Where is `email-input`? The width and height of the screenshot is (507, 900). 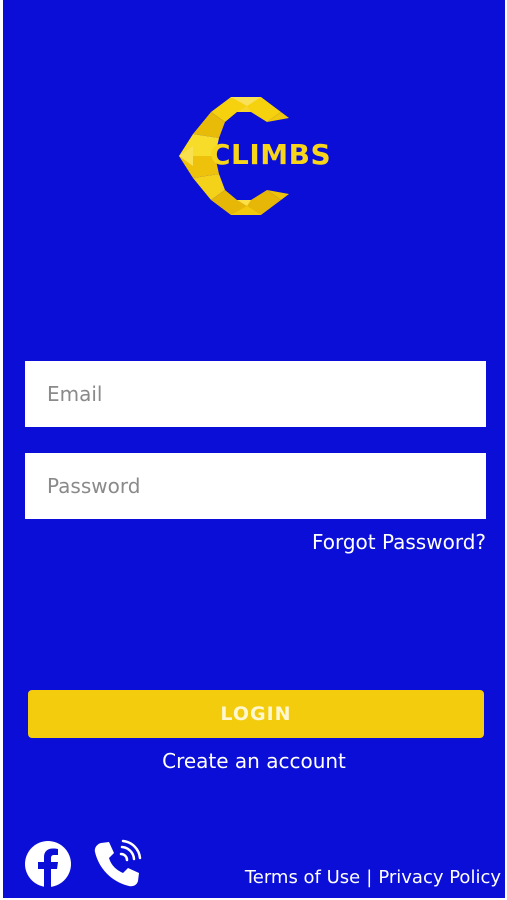 email-input is located at coordinates (255, 394).